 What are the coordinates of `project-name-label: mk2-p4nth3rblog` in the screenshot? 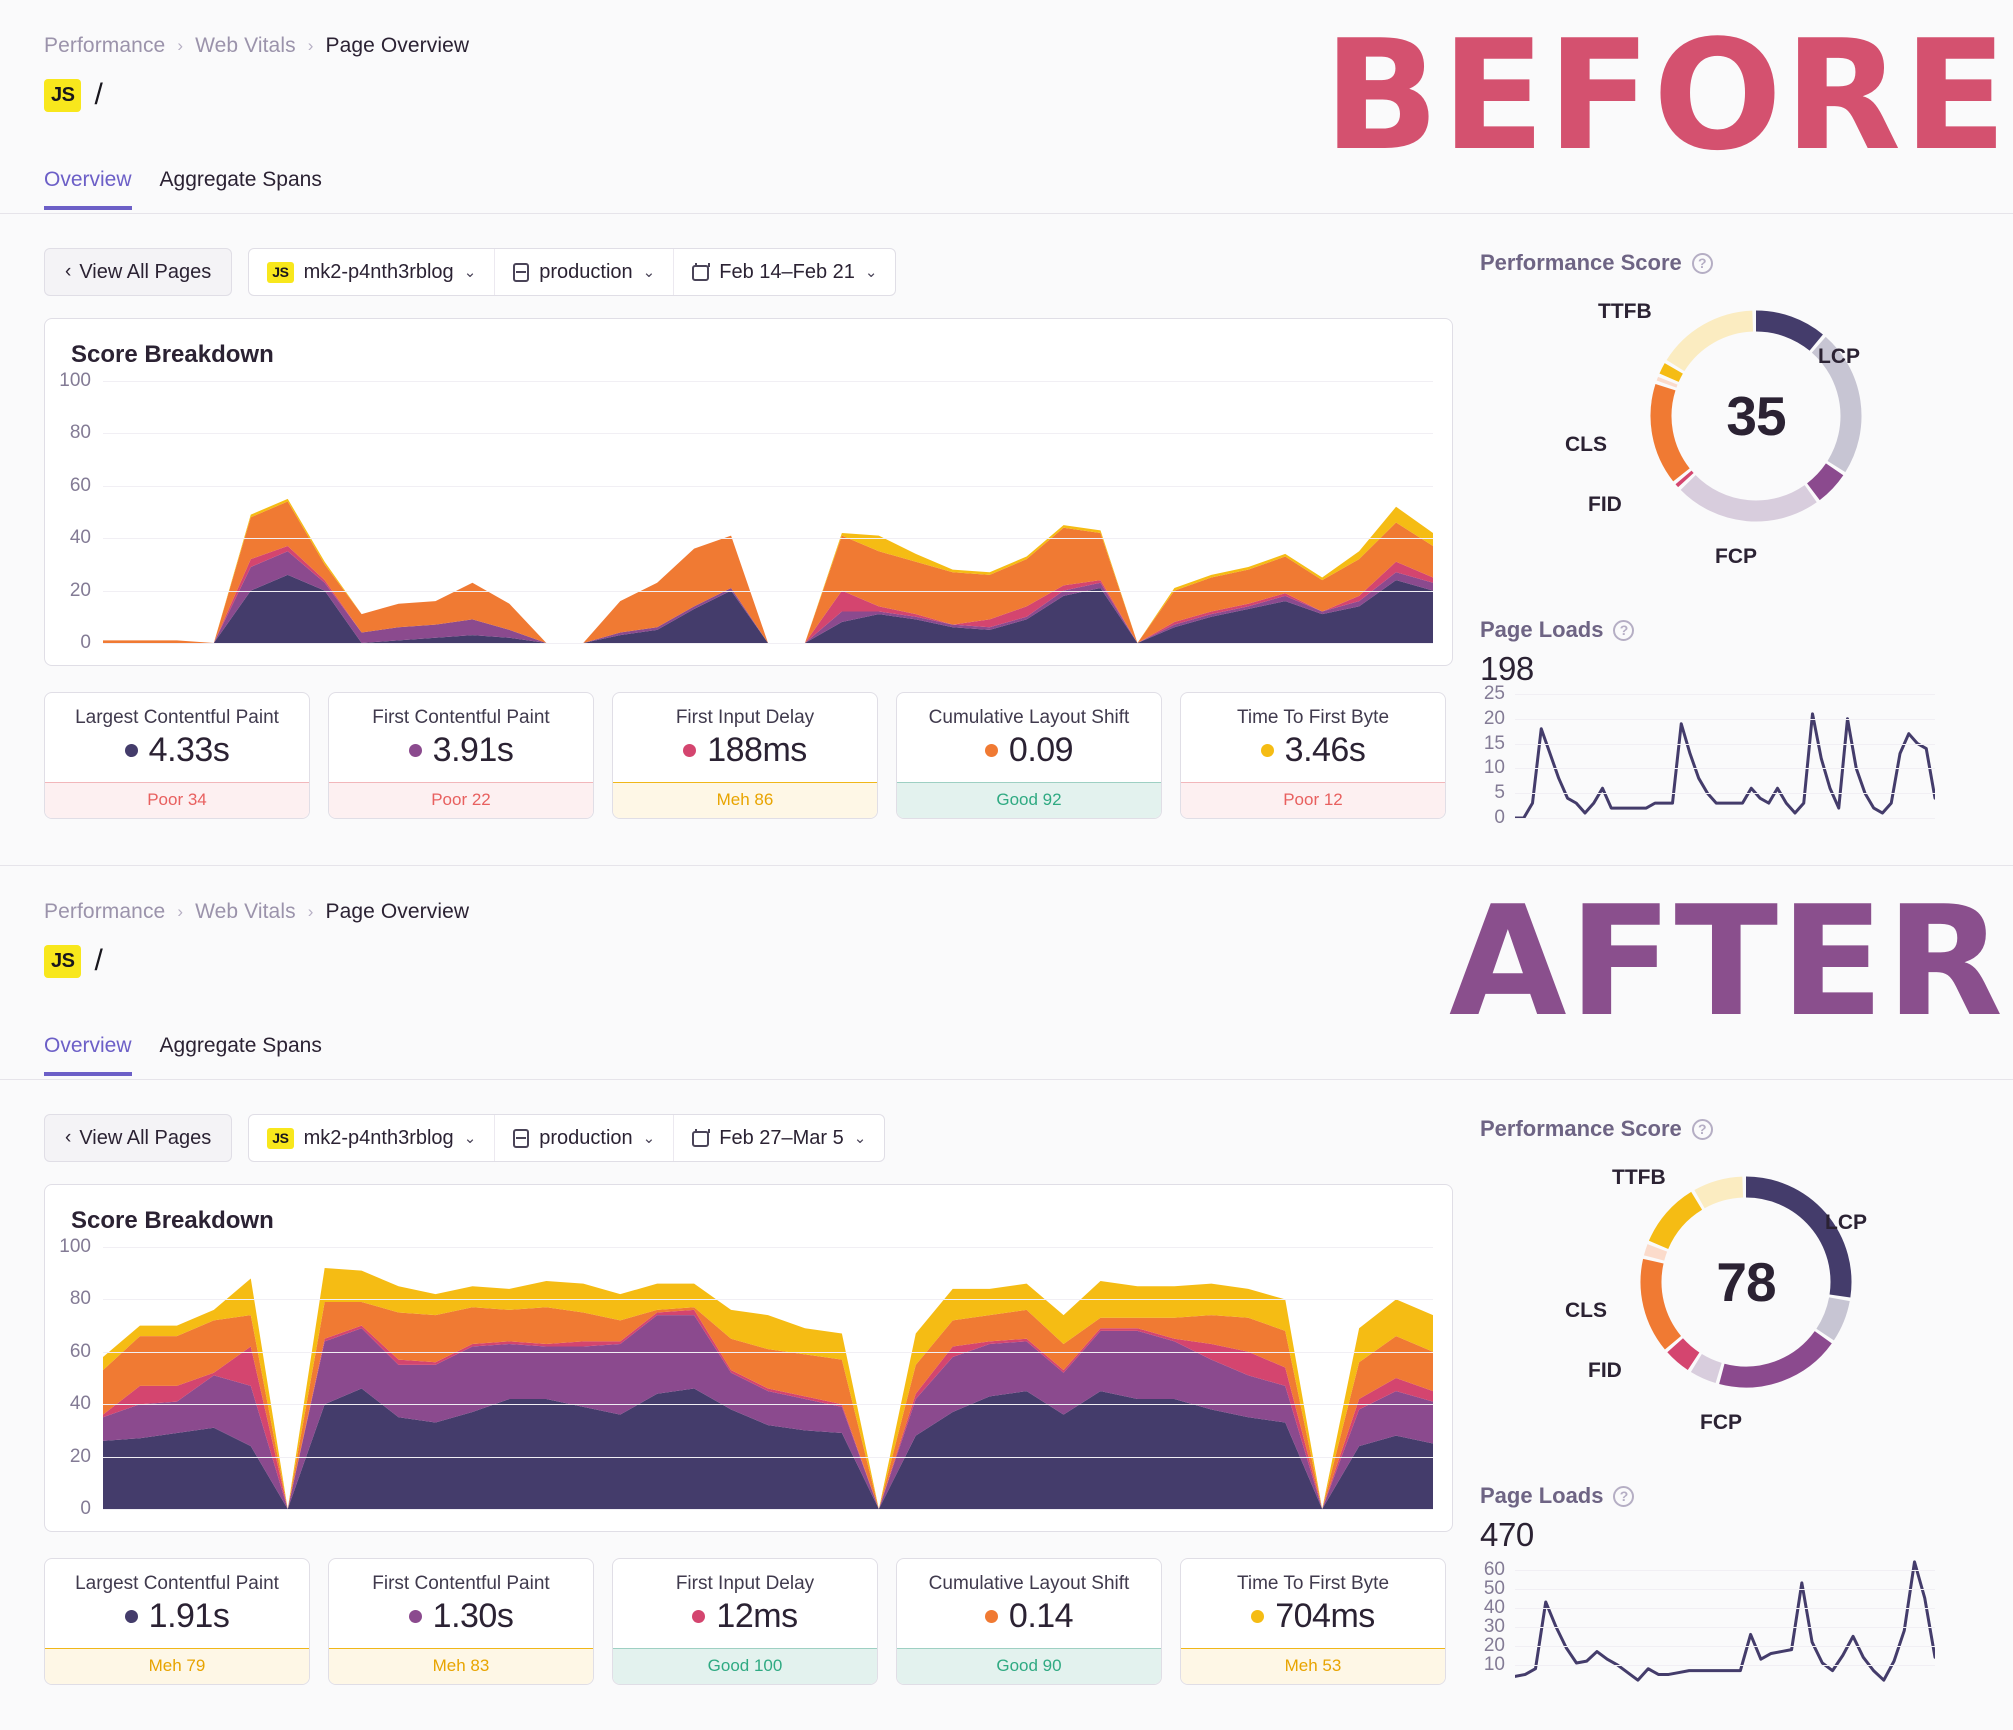 It's located at (378, 1137).